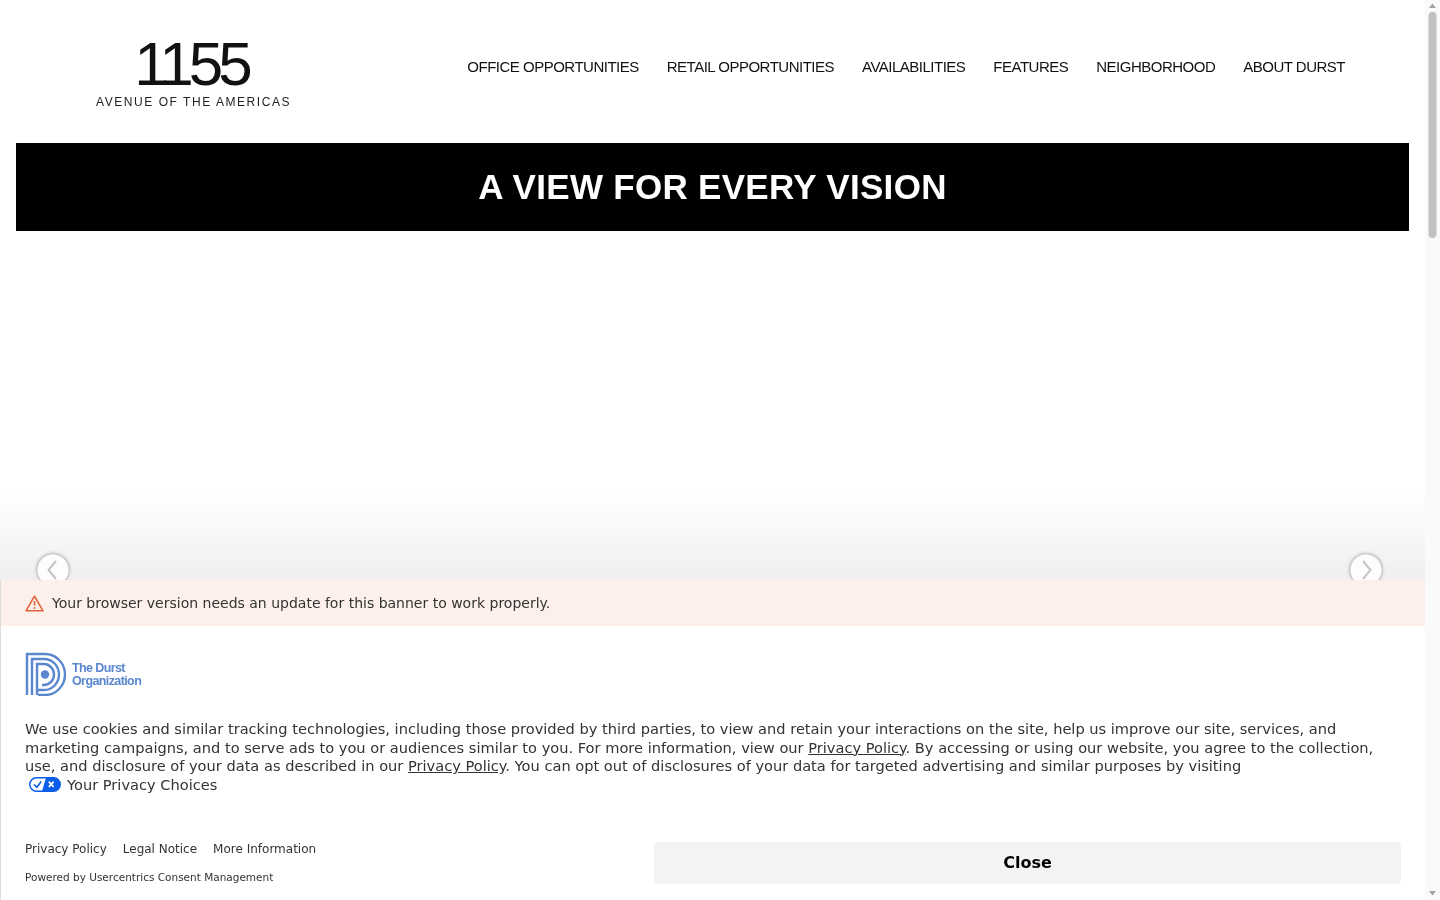 The width and height of the screenshot is (1440, 900). What do you see at coordinates (107, 674) in the screenshot?
I see `brand-name: The Durst Organization` at bounding box center [107, 674].